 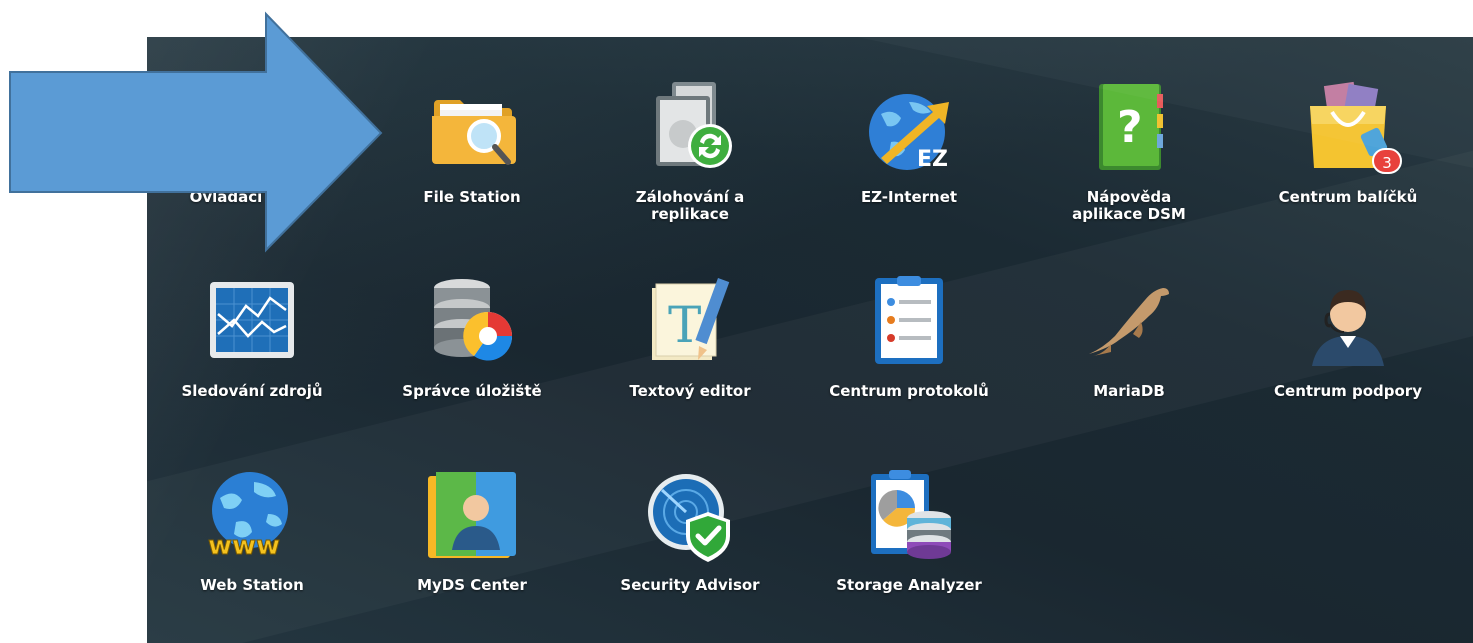 I want to click on app-label: Nápověda aplikace DSM, so click(x=1129, y=205).